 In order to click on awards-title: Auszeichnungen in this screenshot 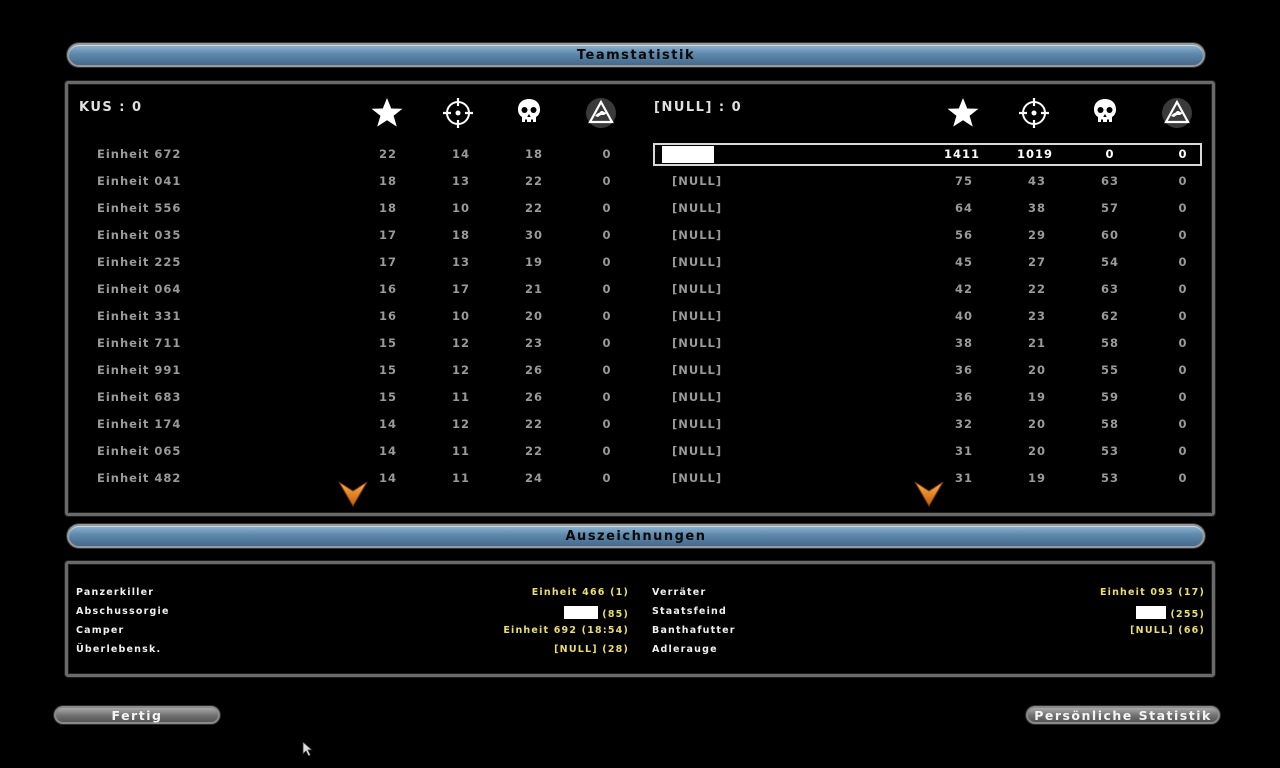, I will do `click(636, 536)`.